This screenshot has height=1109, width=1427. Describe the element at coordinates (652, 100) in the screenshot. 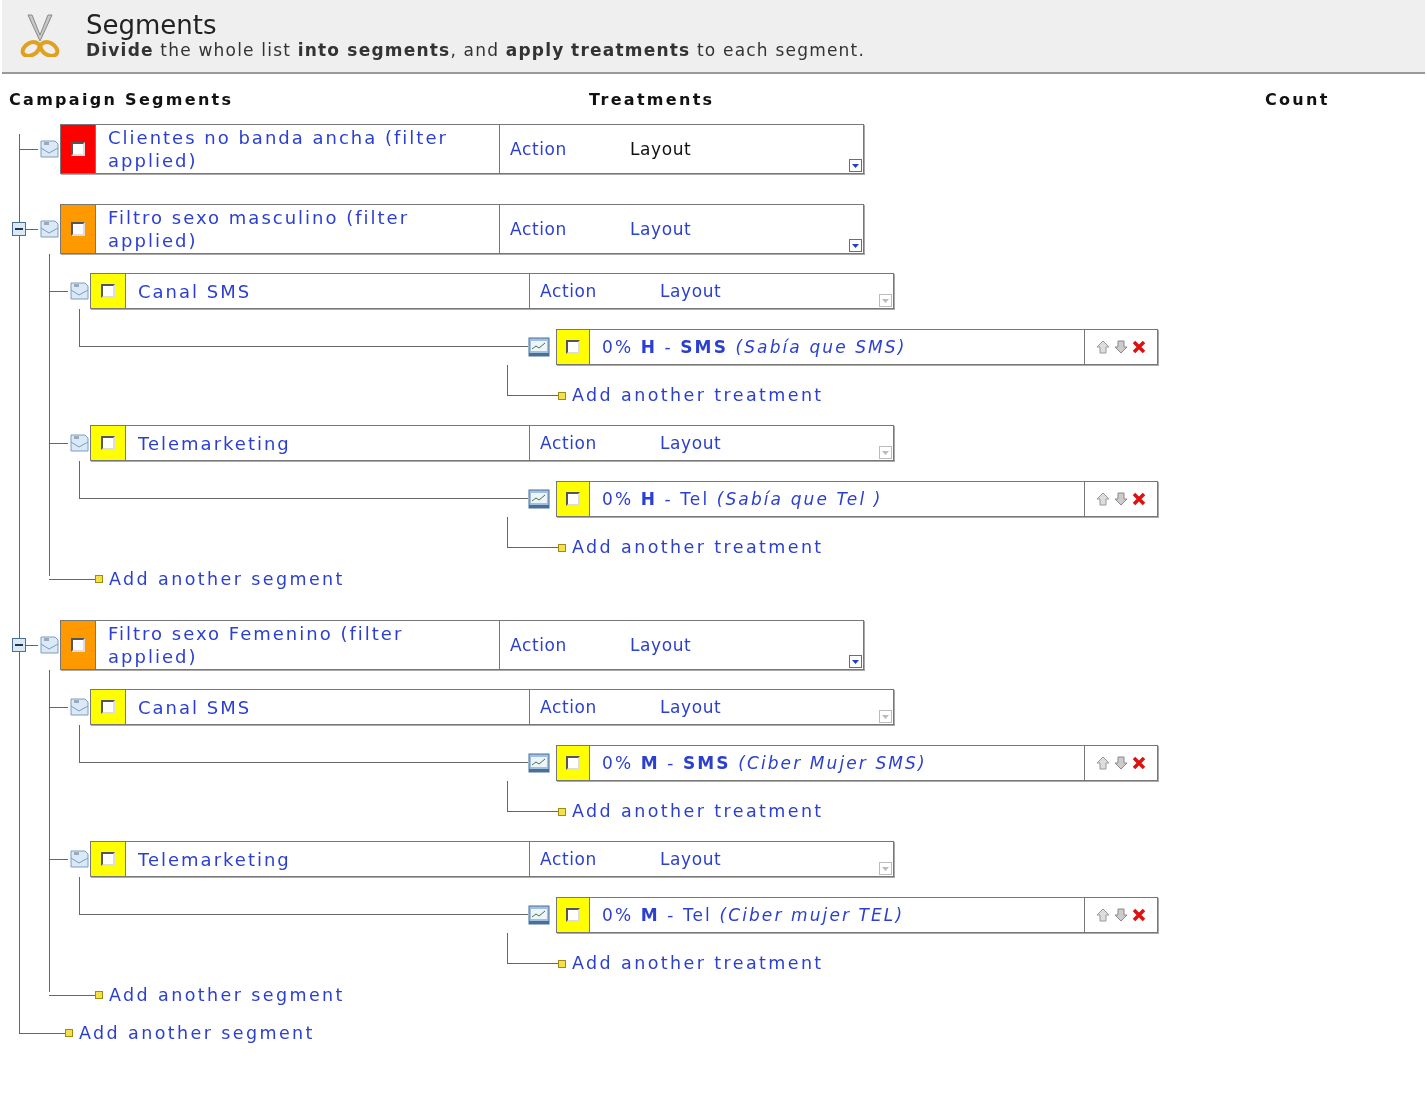

I see `column-heading: Treatments` at that location.